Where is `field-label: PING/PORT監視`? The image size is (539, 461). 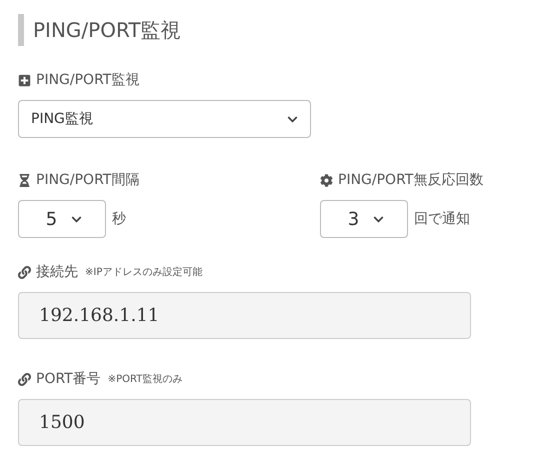
field-label: PING/PORT監視 is located at coordinates (88, 80).